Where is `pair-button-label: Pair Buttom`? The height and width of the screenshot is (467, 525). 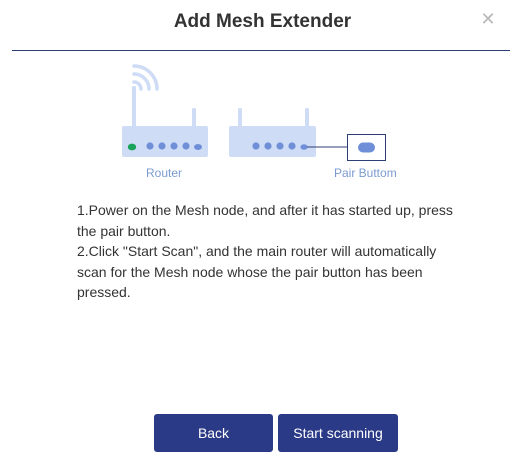 pair-button-label: Pair Buttom is located at coordinates (365, 173).